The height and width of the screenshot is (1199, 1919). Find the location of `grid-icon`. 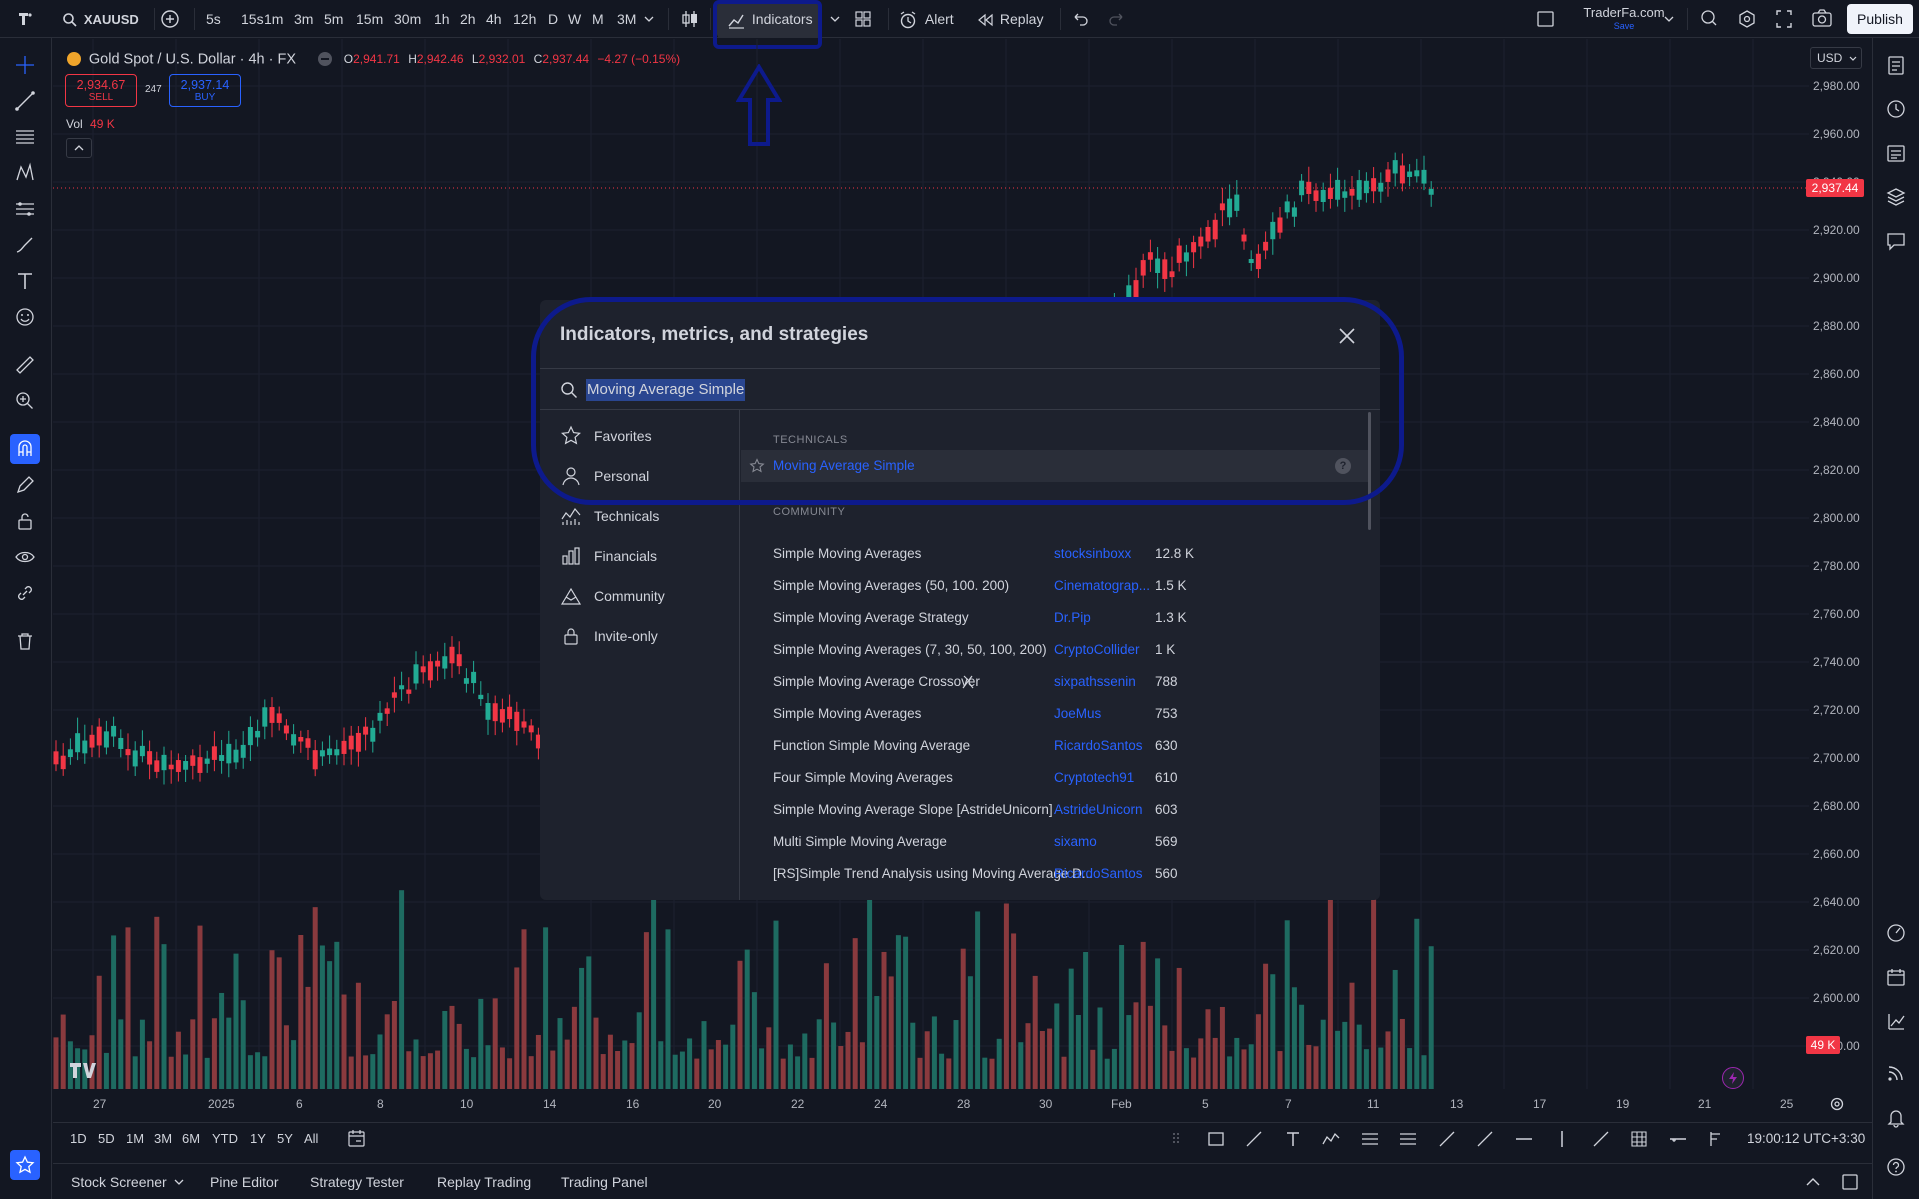

grid-icon is located at coordinates (1639, 1139).